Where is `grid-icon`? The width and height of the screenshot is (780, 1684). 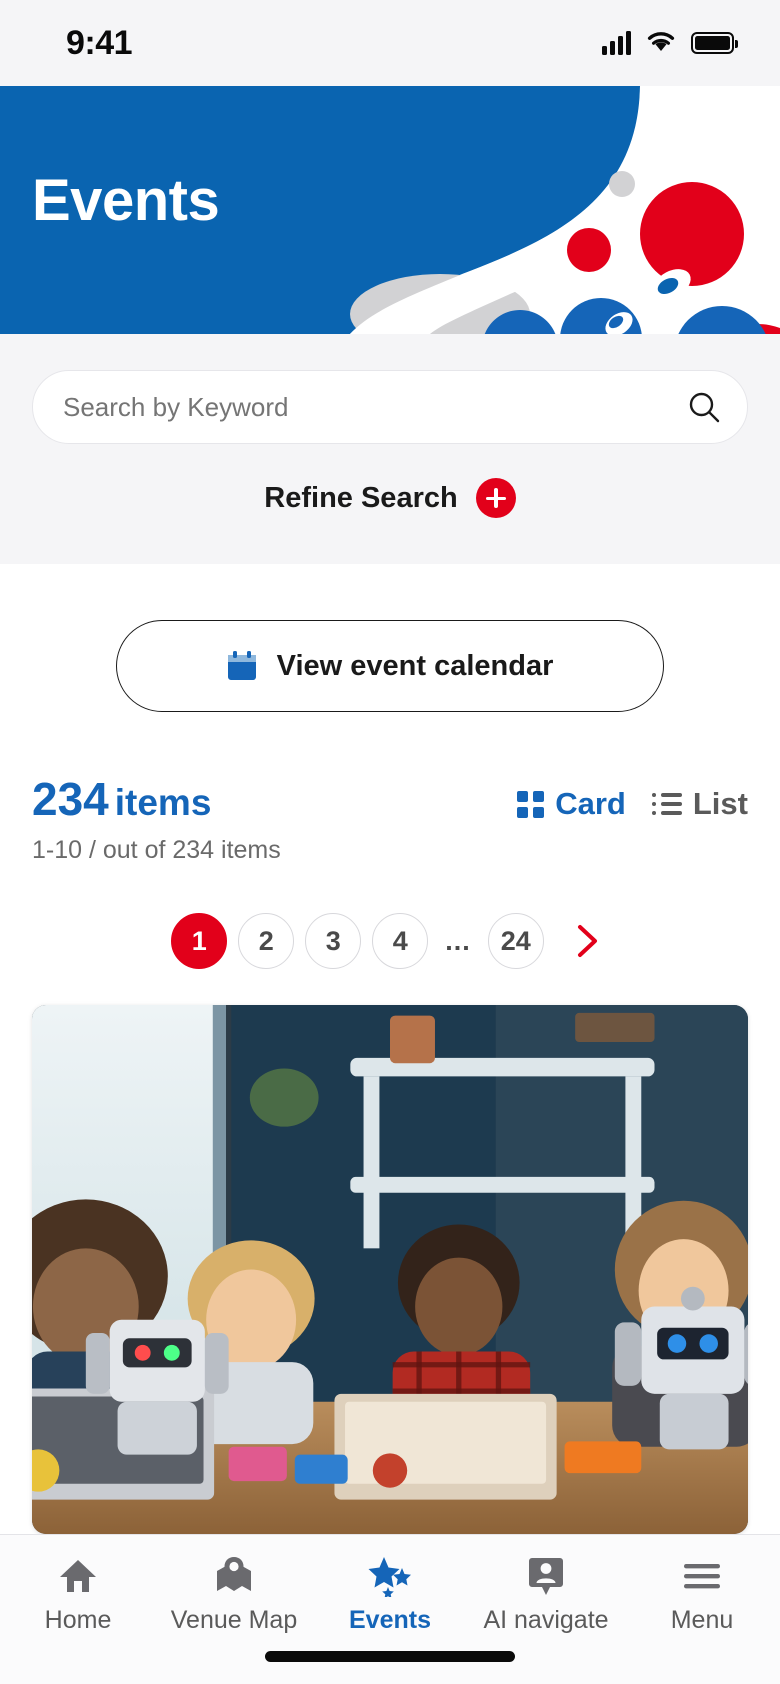 grid-icon is located at coordinates (531, 804).